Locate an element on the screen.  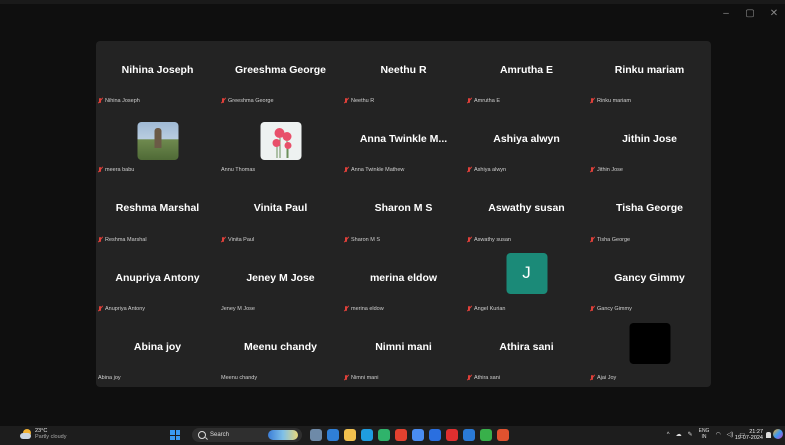
participant-name-text: Sharon M S is located at coordinates (366, 239).